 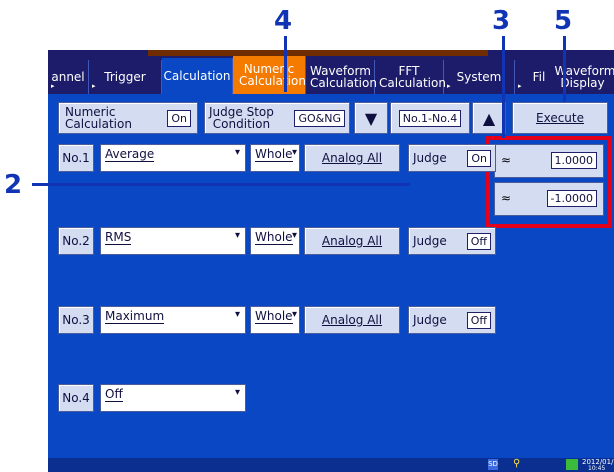 I want to click on row-3-judge-toggle: Judge Off, so click(x=452, y=320).